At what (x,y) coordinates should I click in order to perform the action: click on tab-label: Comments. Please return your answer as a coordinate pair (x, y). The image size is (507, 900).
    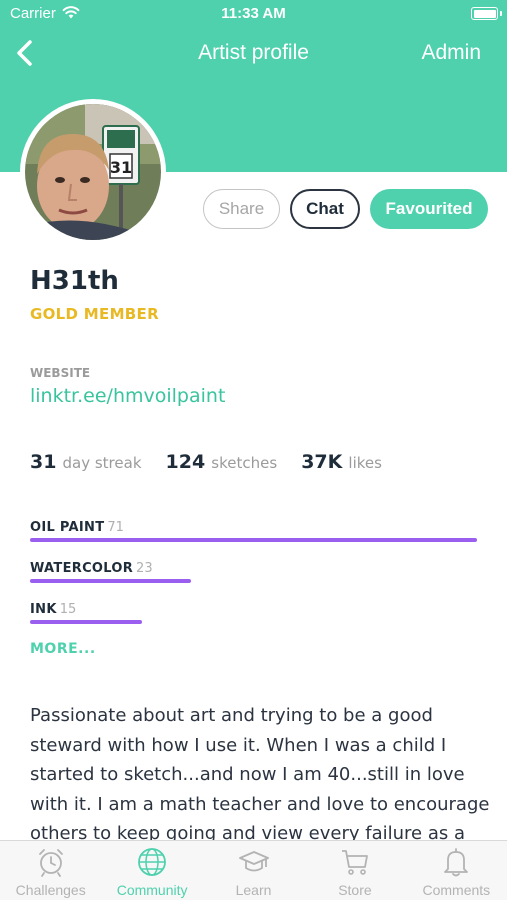
    Looking at the image, I should click on (456, 890).